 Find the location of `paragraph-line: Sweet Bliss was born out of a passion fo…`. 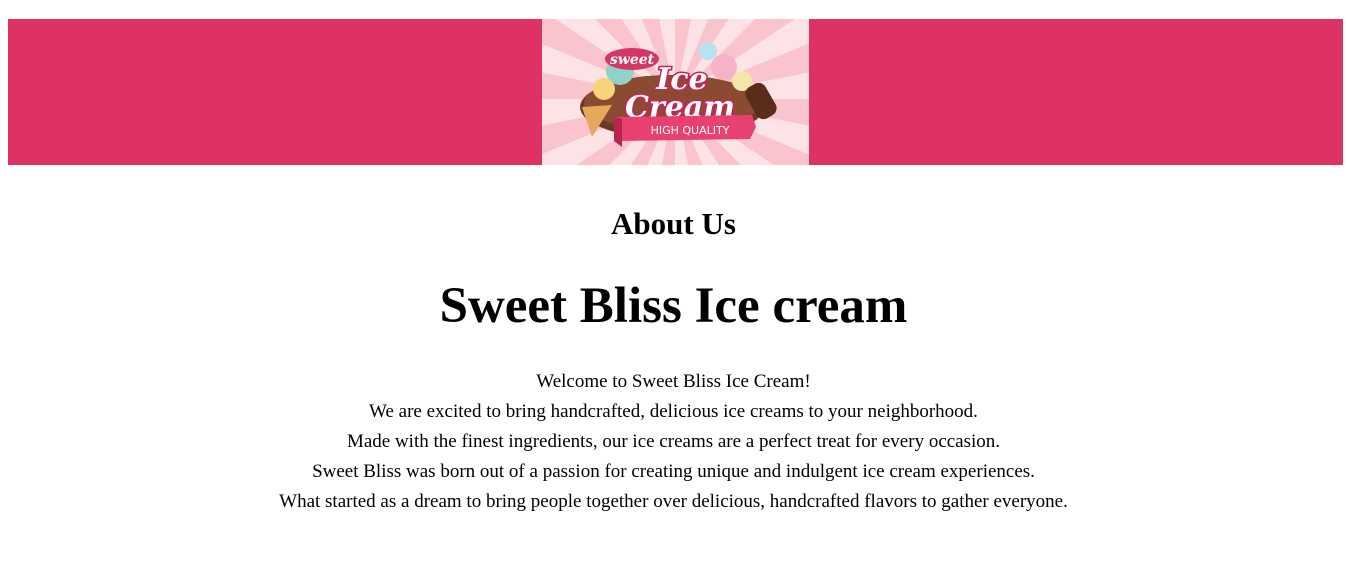

paragraph-line: Sweet Bliss was born out of a passion fo… is located at coordinates (673, 471).